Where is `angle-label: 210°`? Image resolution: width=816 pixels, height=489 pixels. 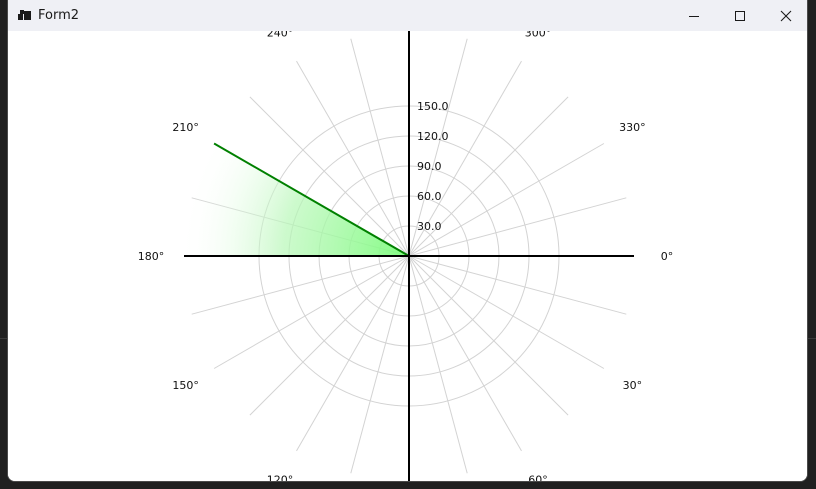 angle-label: 210° is located at coordinates (185, 127).